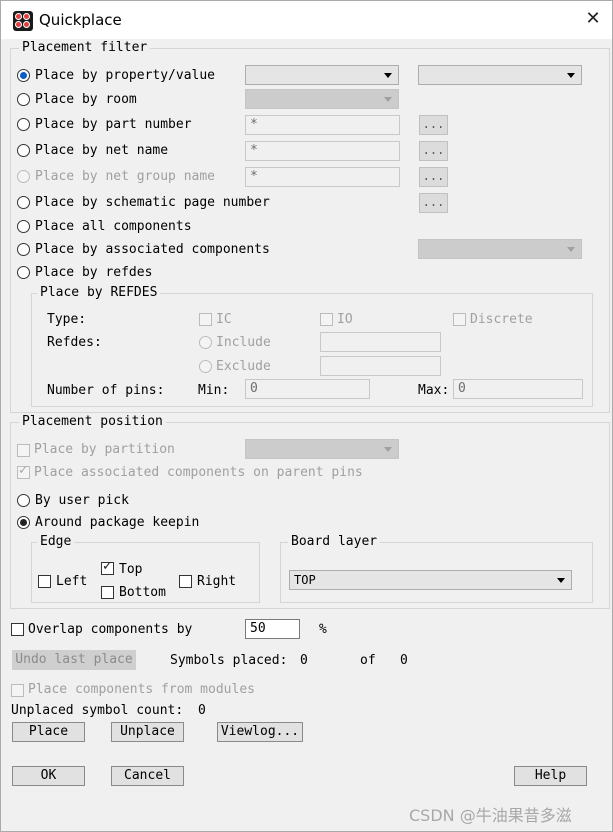 This screenshot has height=832, width=613. Describe the element at coordinates (56, 541) in the screenshot. I see `edge-legend: Edge` at that location.